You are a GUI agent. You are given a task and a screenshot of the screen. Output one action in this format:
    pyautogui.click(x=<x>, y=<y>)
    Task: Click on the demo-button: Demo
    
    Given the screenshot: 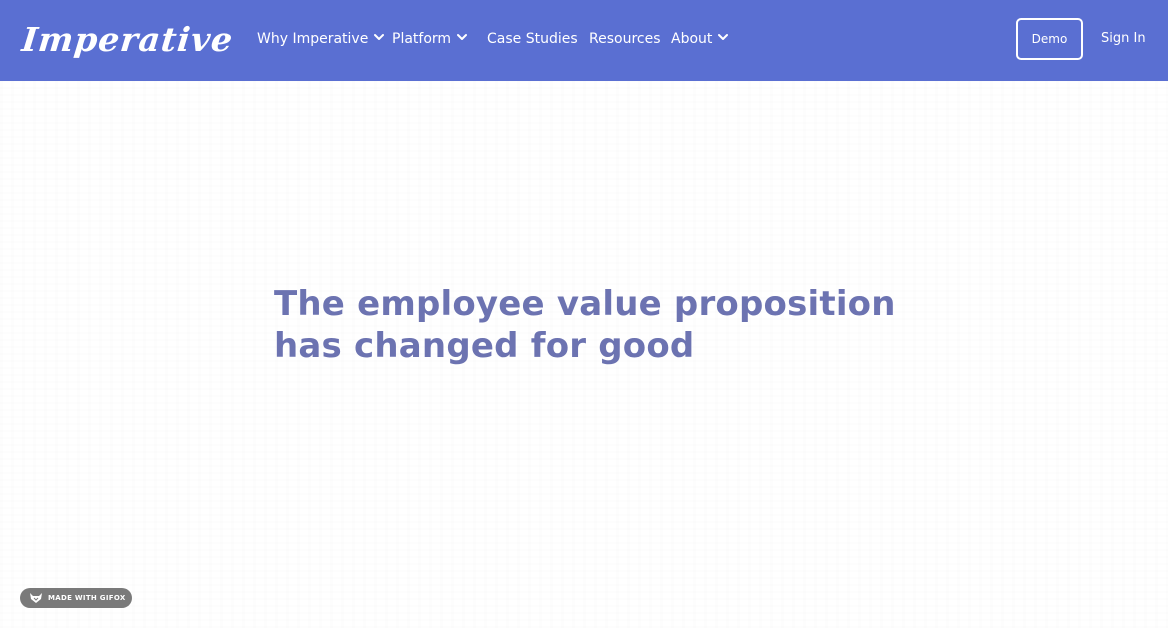 What is the action you would take?
    pyautogui.click(x=1049, y=39)
    